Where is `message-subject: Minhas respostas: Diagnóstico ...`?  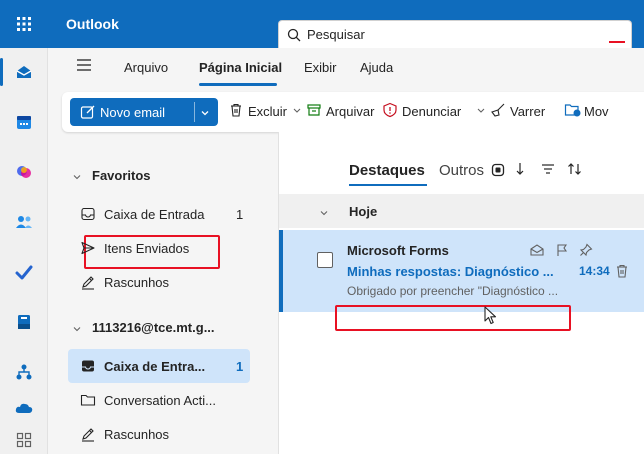 message-subject: Minhas respostas: Diagnóstico ... is located at coordinates (450, 271).